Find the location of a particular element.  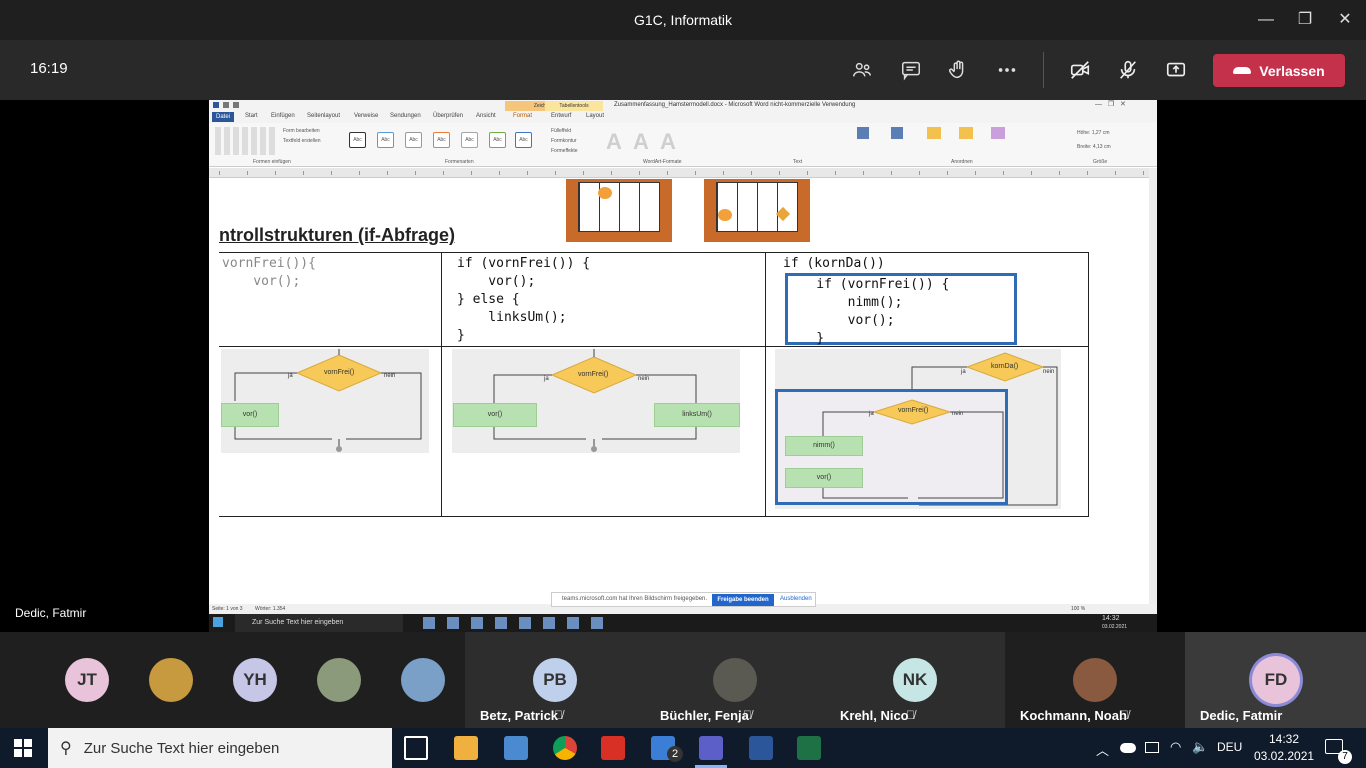

outline-button: Formkontur is located at coordinates (564, 141).